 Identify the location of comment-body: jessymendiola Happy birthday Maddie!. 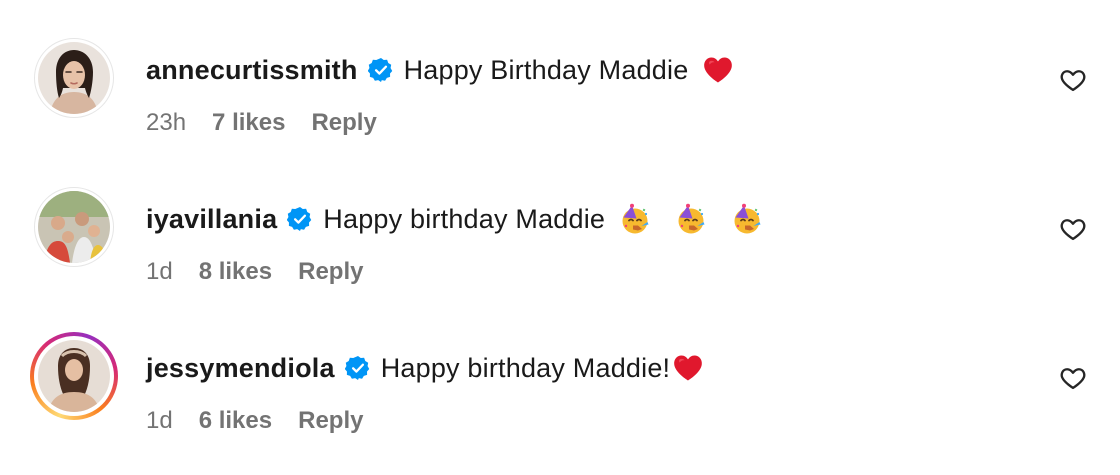
(425, 368).